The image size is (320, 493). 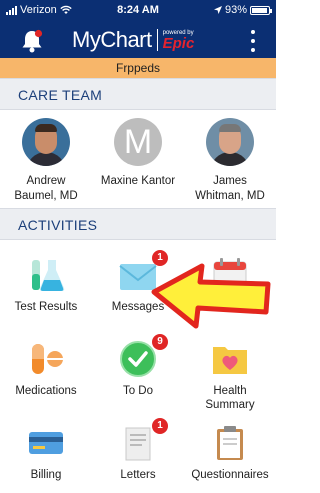 I want to click on pill-icon, so click(x=46, y=358).